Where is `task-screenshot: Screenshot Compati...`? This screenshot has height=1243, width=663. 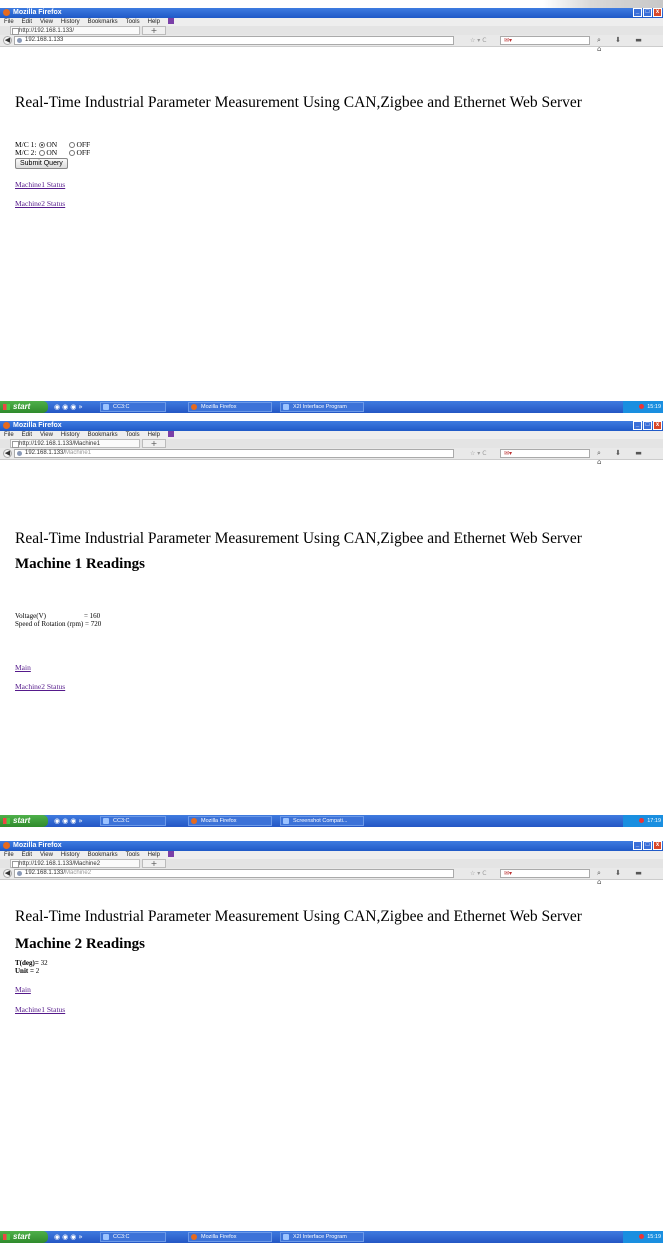 task-screenshot: Screenshot Compati... is located at coordinates (322, 821).